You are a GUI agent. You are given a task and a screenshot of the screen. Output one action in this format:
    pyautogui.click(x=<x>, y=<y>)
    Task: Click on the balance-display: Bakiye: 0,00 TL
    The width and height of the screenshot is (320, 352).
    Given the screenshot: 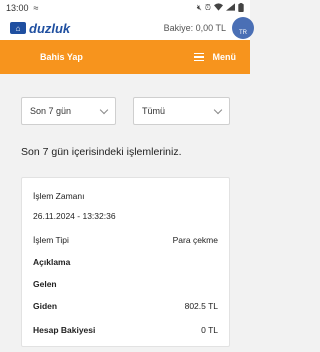 What is the action you would take?
    pyautogui.click(x=194, y=28)
    